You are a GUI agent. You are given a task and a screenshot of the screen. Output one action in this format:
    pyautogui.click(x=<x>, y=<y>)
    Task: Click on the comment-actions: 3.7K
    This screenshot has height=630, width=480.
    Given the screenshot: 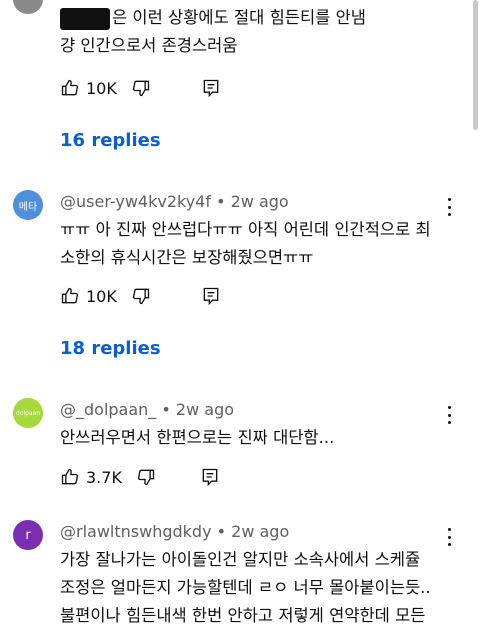 What is the action you would take?
    pyautogui.click(x=140, y=477)
    